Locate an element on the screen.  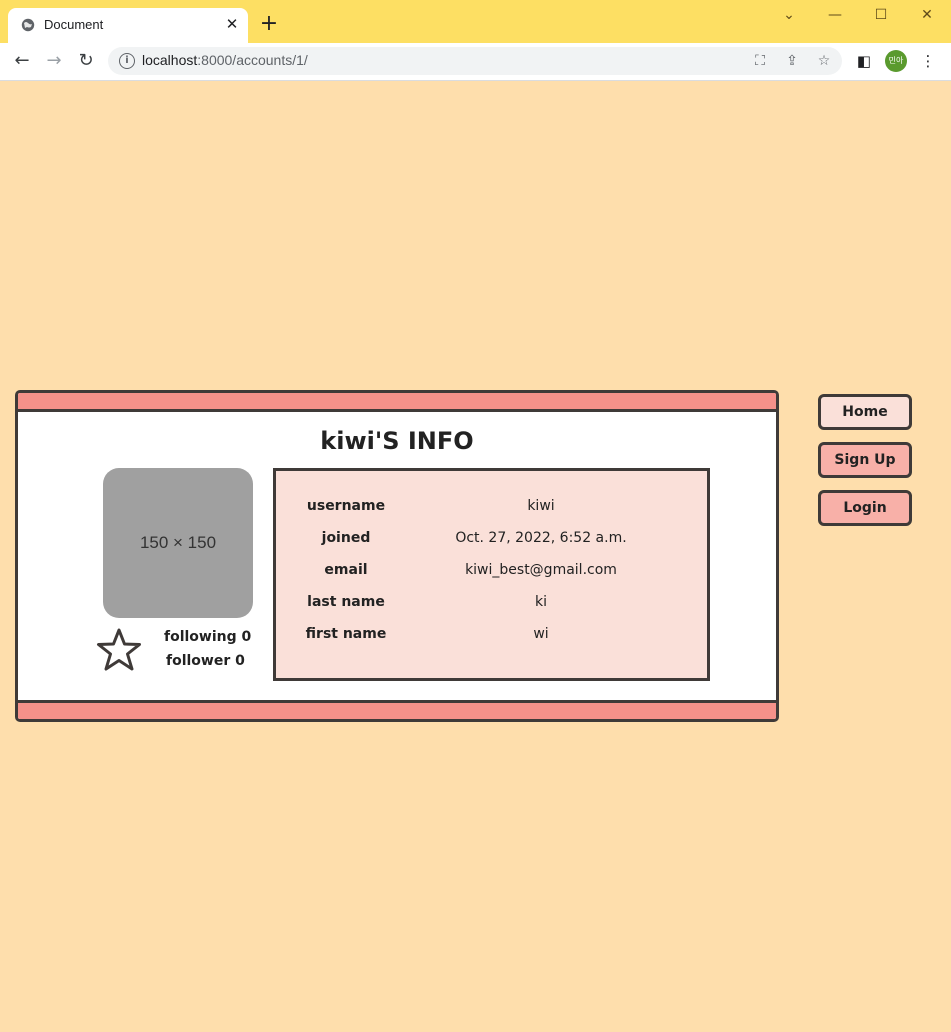
tab-search-icon: ⌄ is located at coordinates (789, 15).